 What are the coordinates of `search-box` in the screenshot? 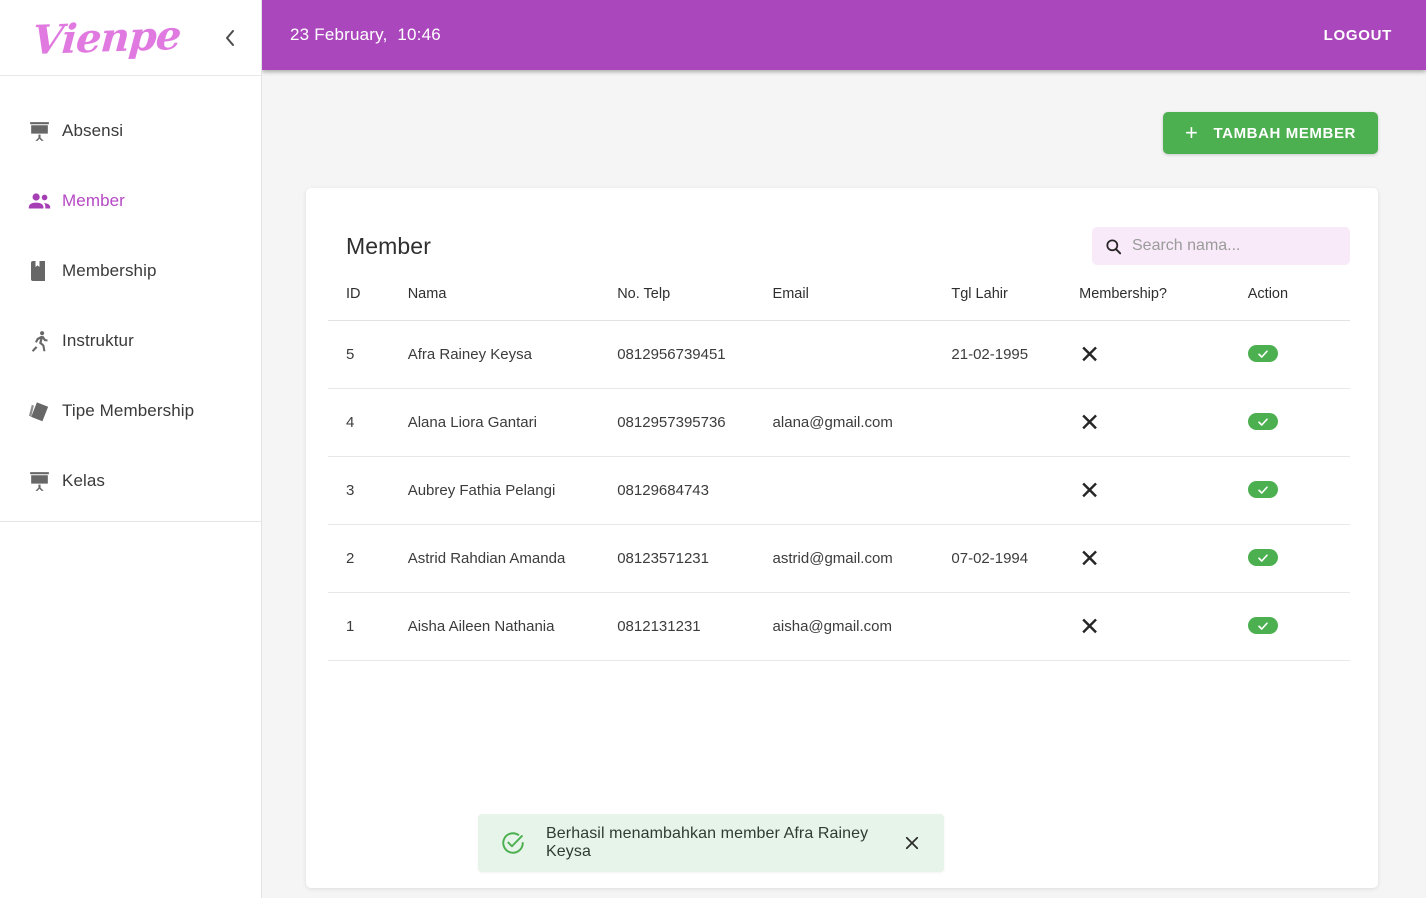 It's located at (1221, 246).